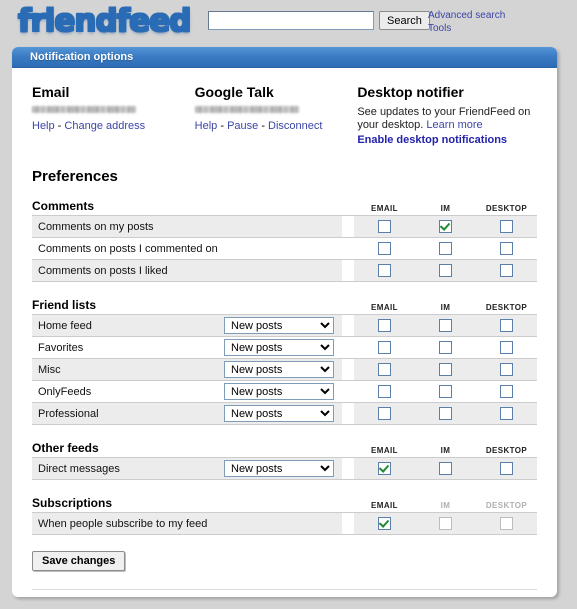 The width and height of the screenshot is (577, 609). What do you see at coordinates (284, 270) in the screenshot?
I see `table-row: Comments on posts I liked` at bounding box center [284, 270].